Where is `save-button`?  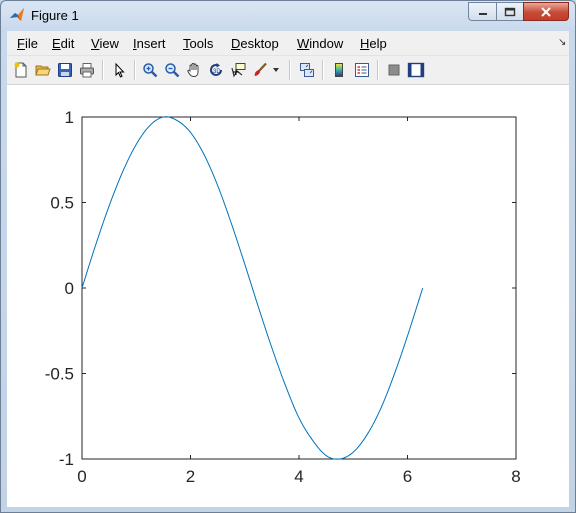
save-button is located at coordinates (65, 70).